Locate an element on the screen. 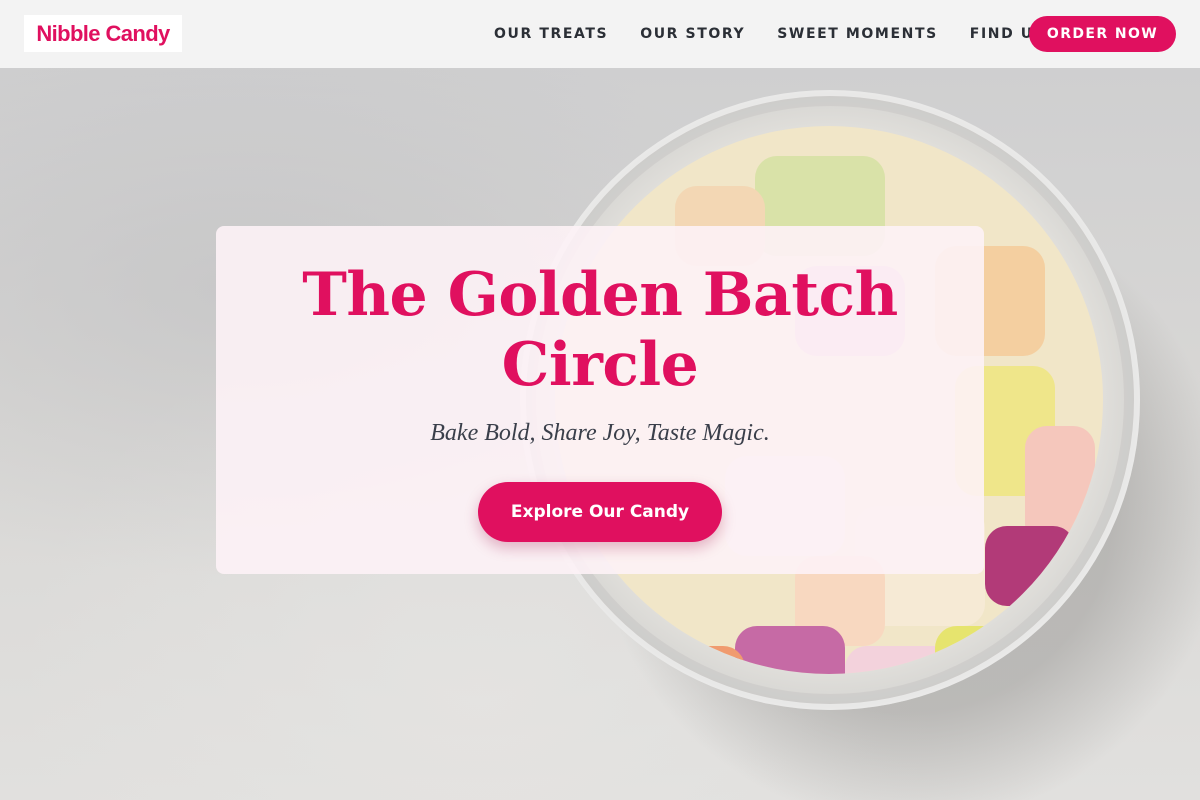  nav-item-sweet-moments: SWEET MOMENTS is located at coordinates (857, 34).